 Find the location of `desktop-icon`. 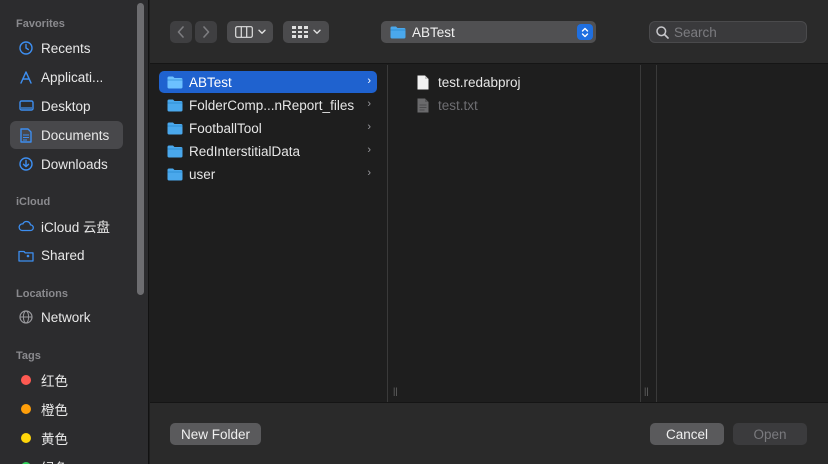

desktop-icon is located at coordinates (26, 106).